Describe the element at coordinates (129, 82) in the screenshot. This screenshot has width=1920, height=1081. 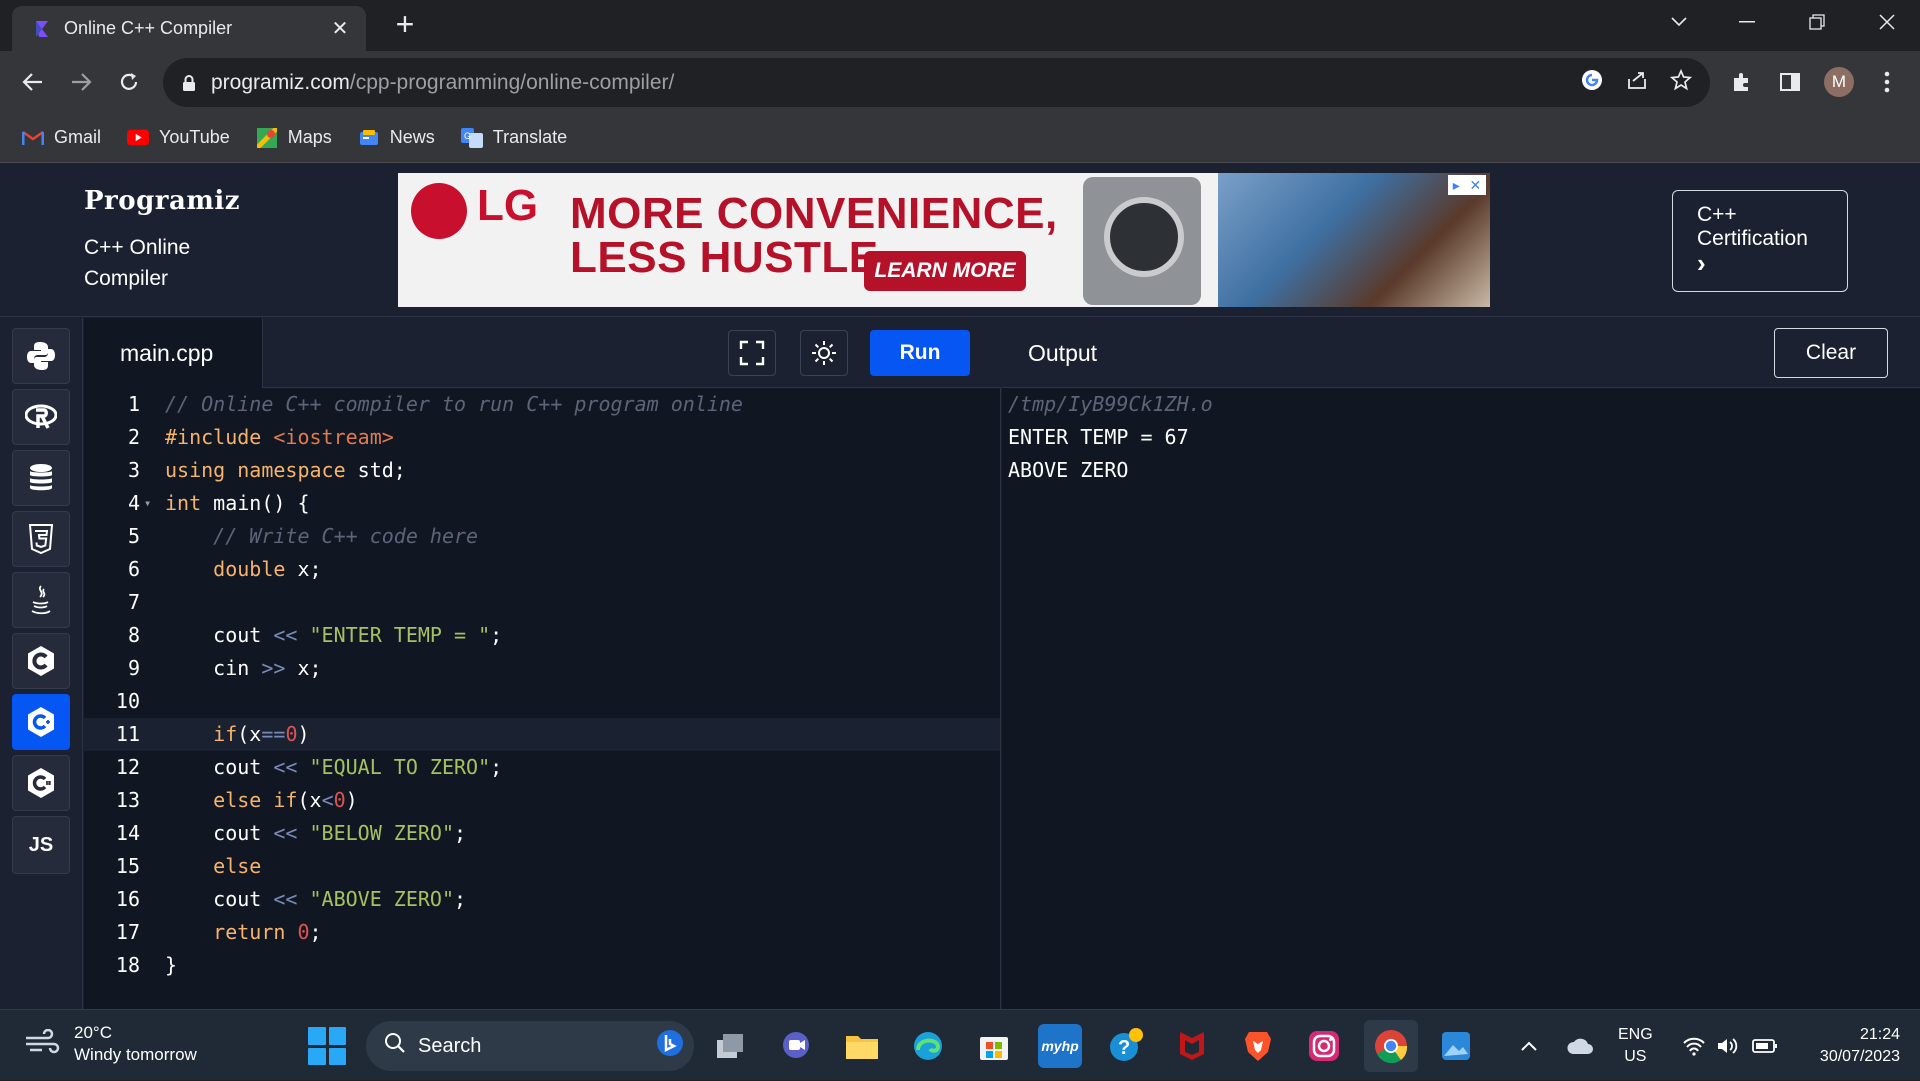
I see `reload-icon` at that location.